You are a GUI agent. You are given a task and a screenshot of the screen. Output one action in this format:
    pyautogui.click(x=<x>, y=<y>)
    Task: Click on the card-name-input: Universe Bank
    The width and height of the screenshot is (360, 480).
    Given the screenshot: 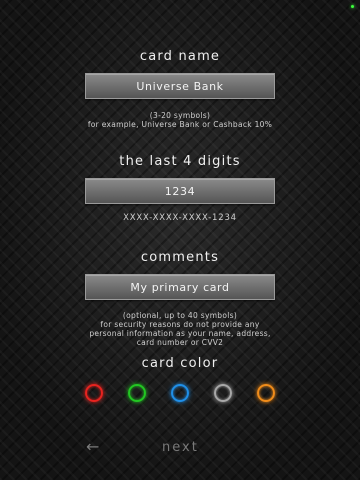 What is the action you would take?
    pyautogui.click(x=180, y=86)
    